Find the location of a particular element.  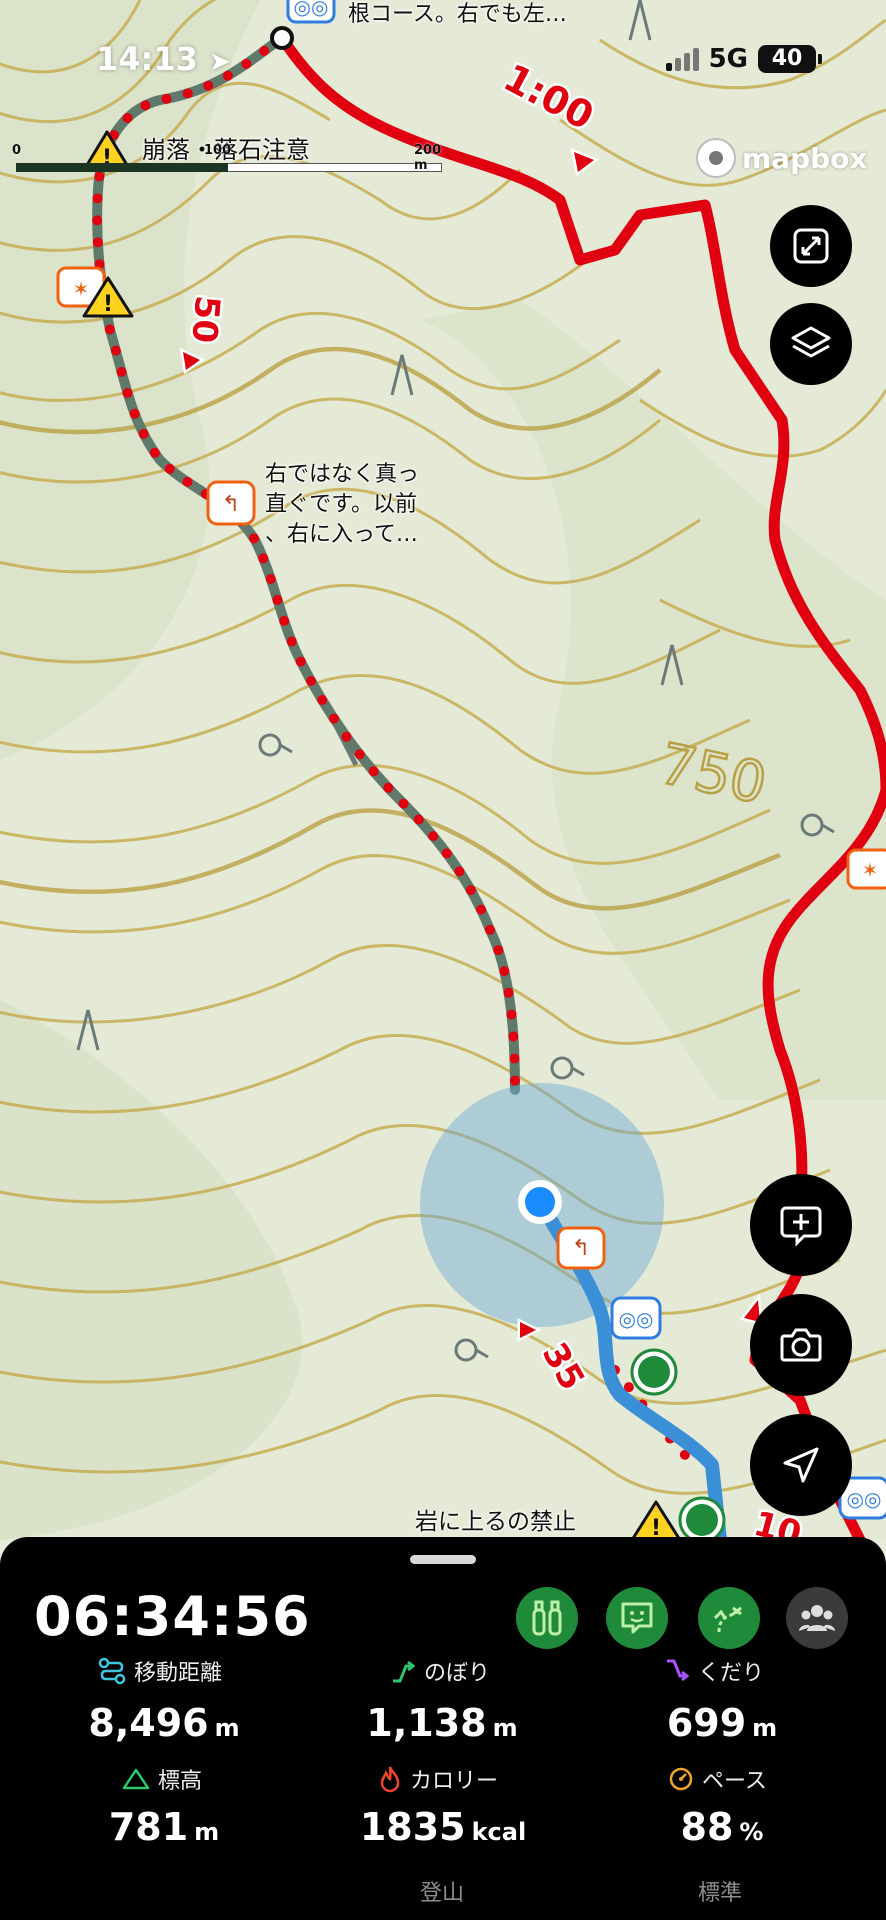

calories-stat-label: カロリー is located at coordinates (438, 1779).